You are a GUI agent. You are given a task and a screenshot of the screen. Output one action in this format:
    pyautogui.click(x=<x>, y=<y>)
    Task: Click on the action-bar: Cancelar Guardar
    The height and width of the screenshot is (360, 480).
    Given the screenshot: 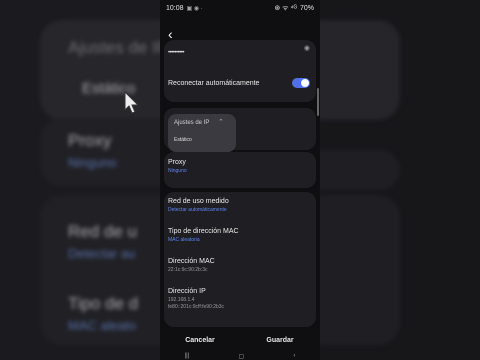 What is the action you would take?
    pyautogui.click(x=240, y=341)
    